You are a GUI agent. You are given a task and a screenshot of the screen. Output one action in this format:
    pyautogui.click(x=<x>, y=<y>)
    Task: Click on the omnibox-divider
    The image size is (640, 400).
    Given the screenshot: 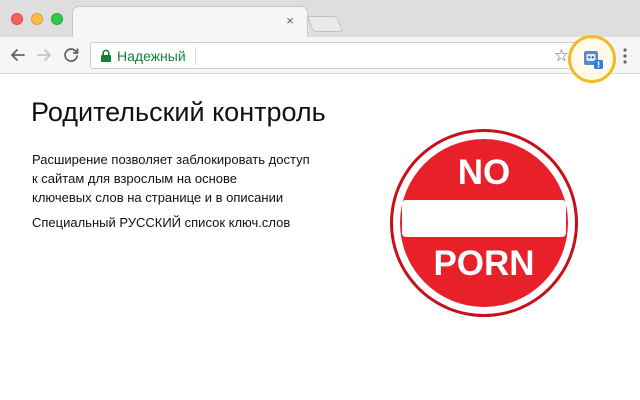 What is the action you would take?
    pyautogui.click(x=195, y=56)
    